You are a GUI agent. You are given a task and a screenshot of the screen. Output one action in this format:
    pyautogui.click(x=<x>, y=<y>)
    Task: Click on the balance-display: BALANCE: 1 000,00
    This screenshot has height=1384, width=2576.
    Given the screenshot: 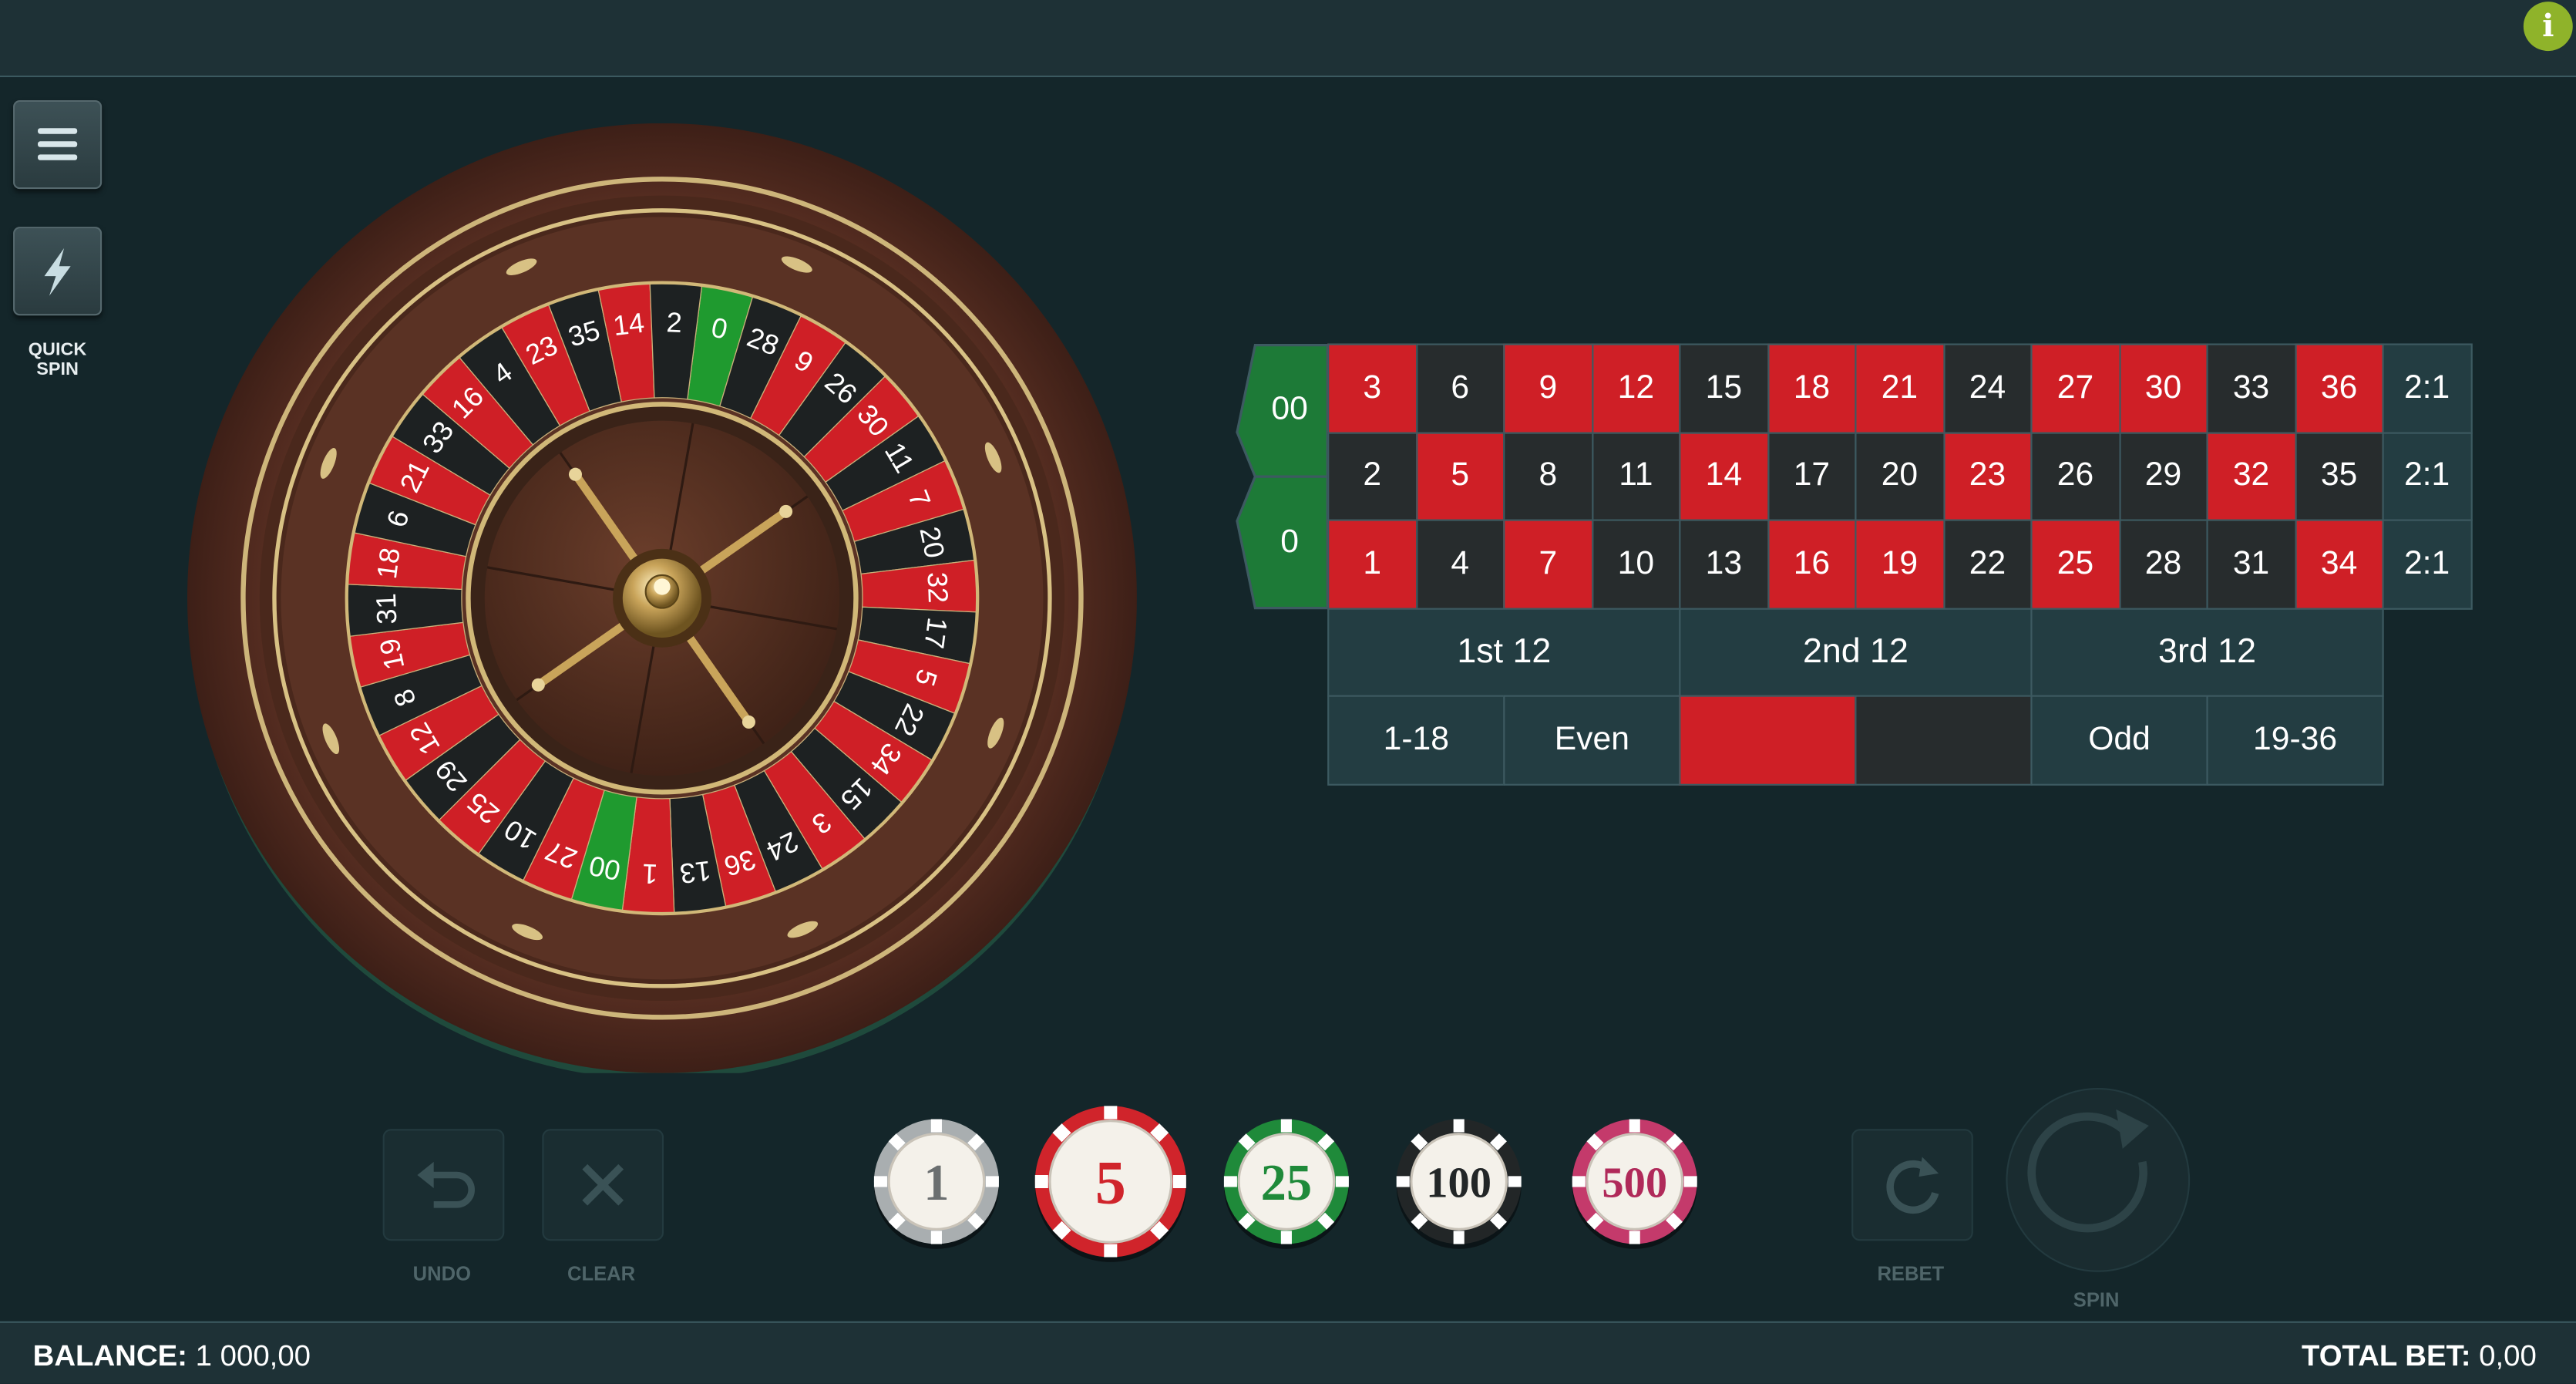 What is the action you would take?
    pyautogui.click(x=172, y=1356)
    